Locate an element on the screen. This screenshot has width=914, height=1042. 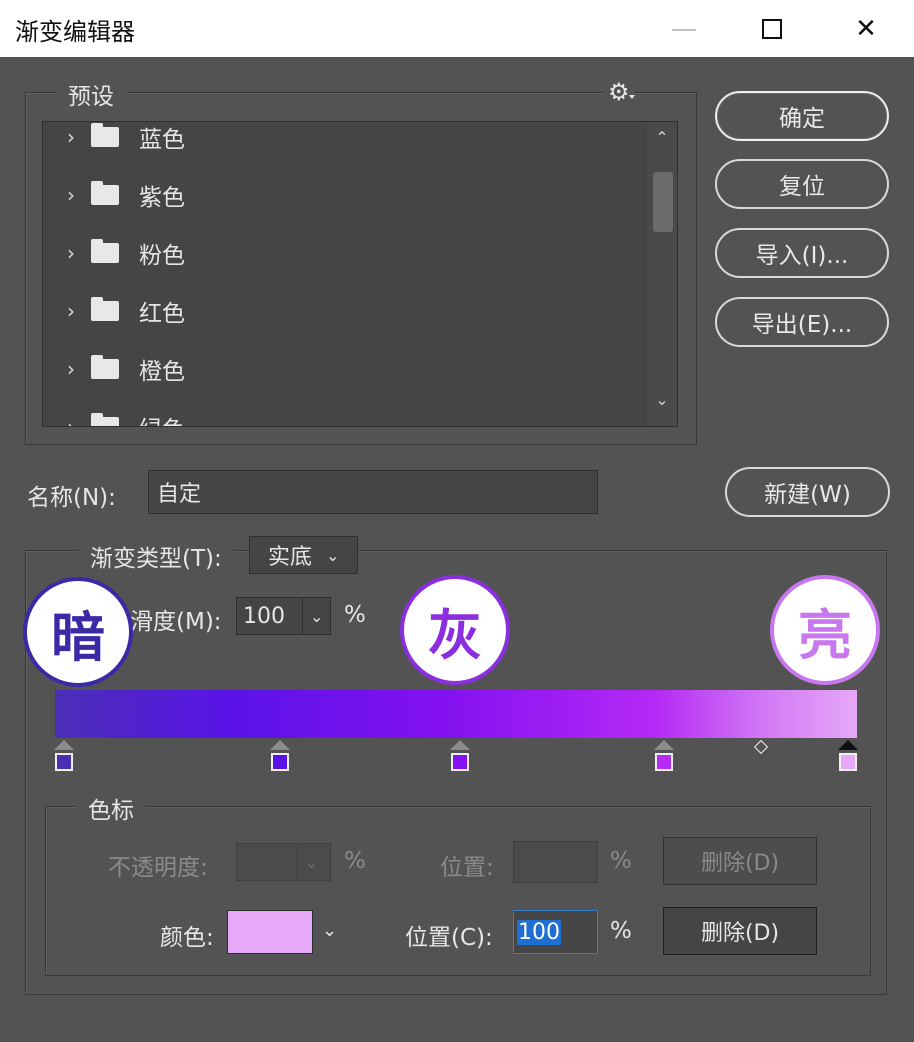
maximize-icon is located at coordinates (772, 28).